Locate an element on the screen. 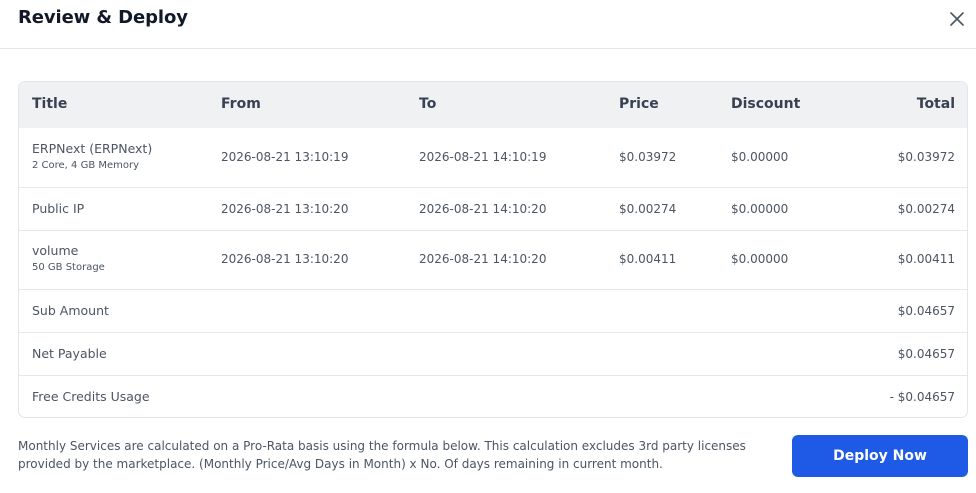  header-total: Total is located at coordinates (935, 104).